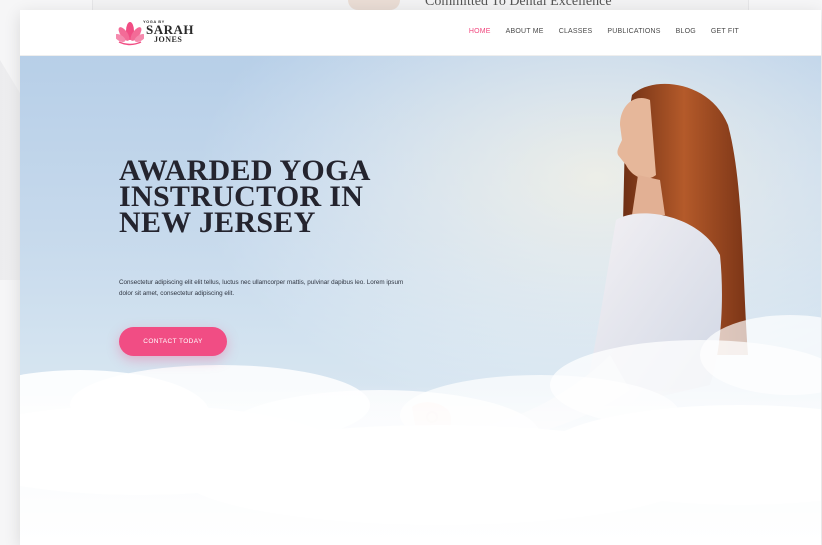 Image resolution: width=822 pixels, height=545 pixels. I want to click on nav-item-get-fit: GET FIT, so click(725, 31).